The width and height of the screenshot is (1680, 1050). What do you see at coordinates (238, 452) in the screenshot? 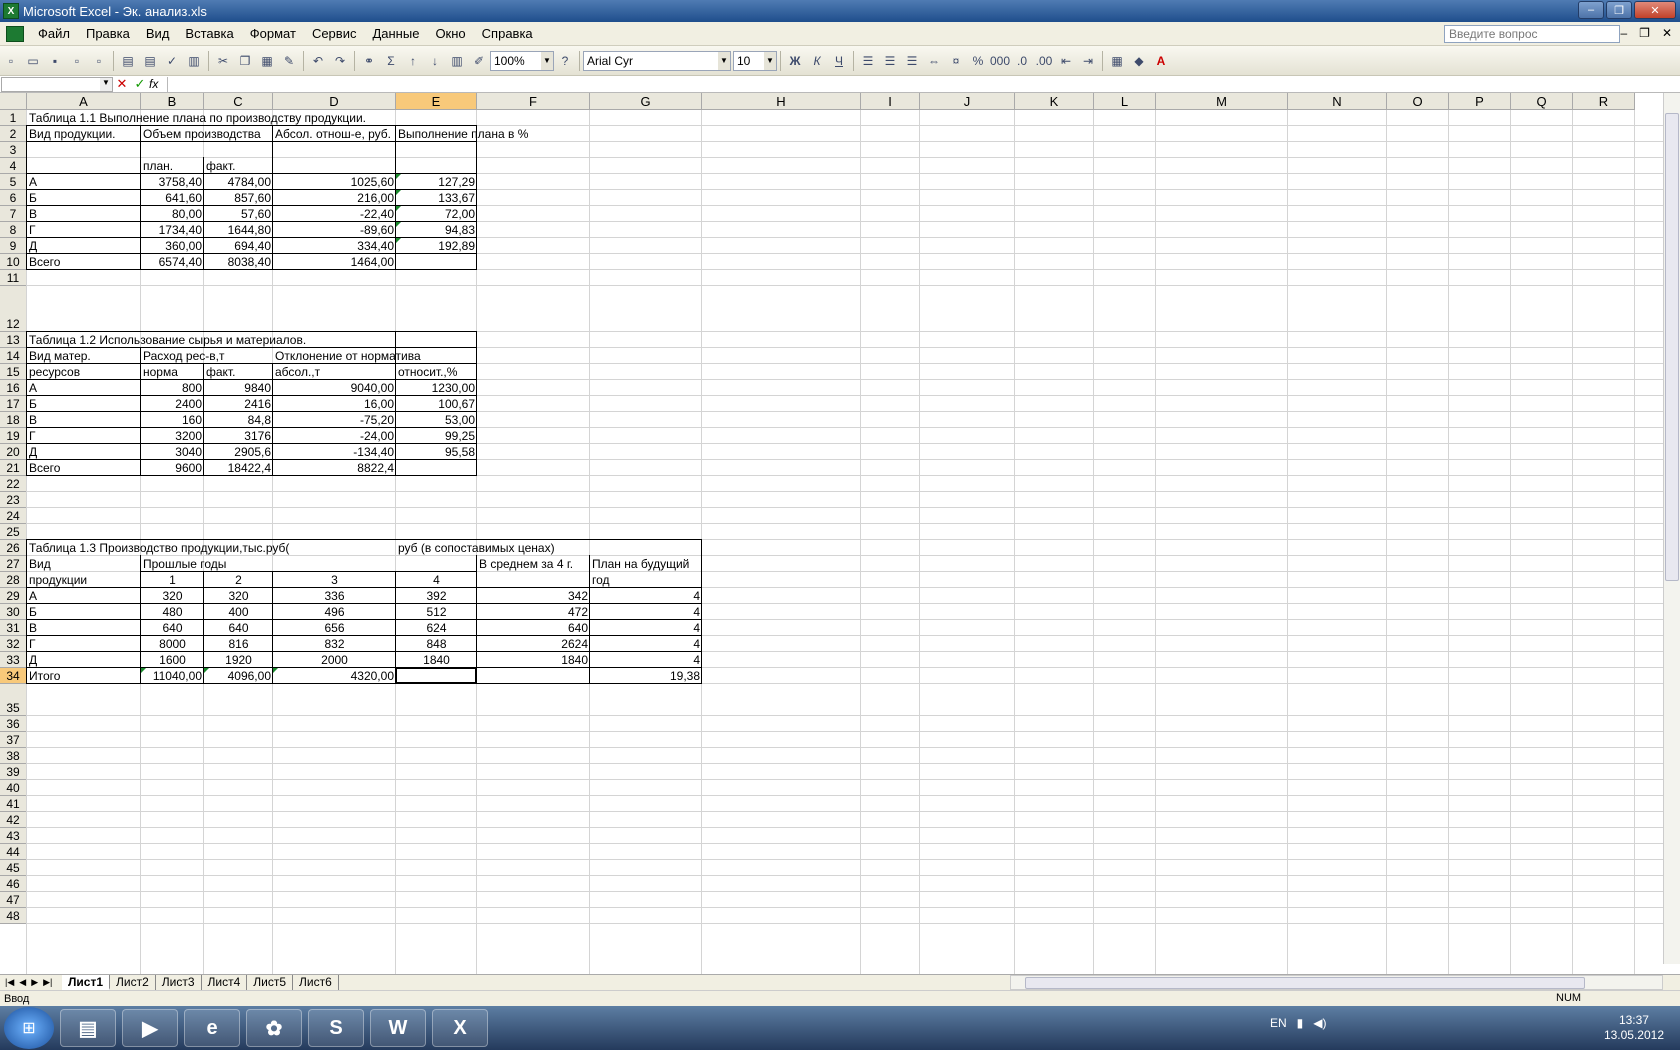
I see `cell-C20: 2905,6` at bounding box center [238, 452].